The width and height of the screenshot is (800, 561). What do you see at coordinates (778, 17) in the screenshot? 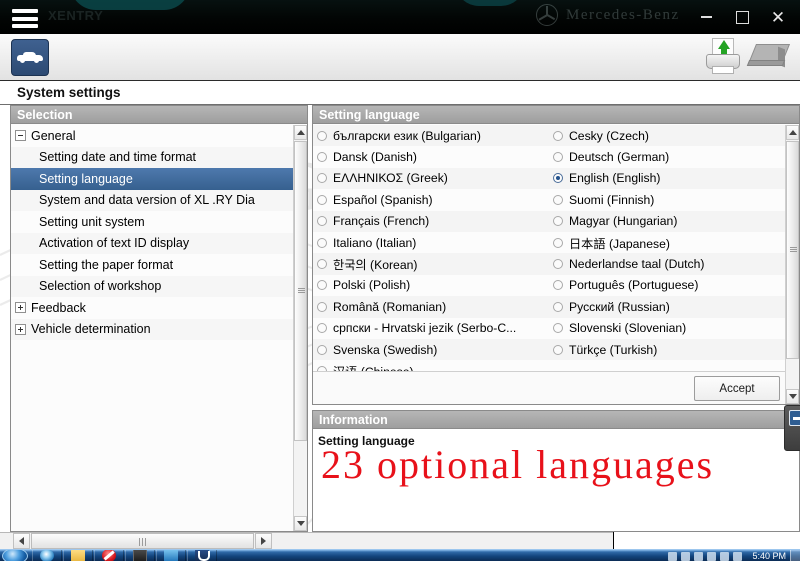
I see `close-button: ✕` at bounding box center [778, 17].